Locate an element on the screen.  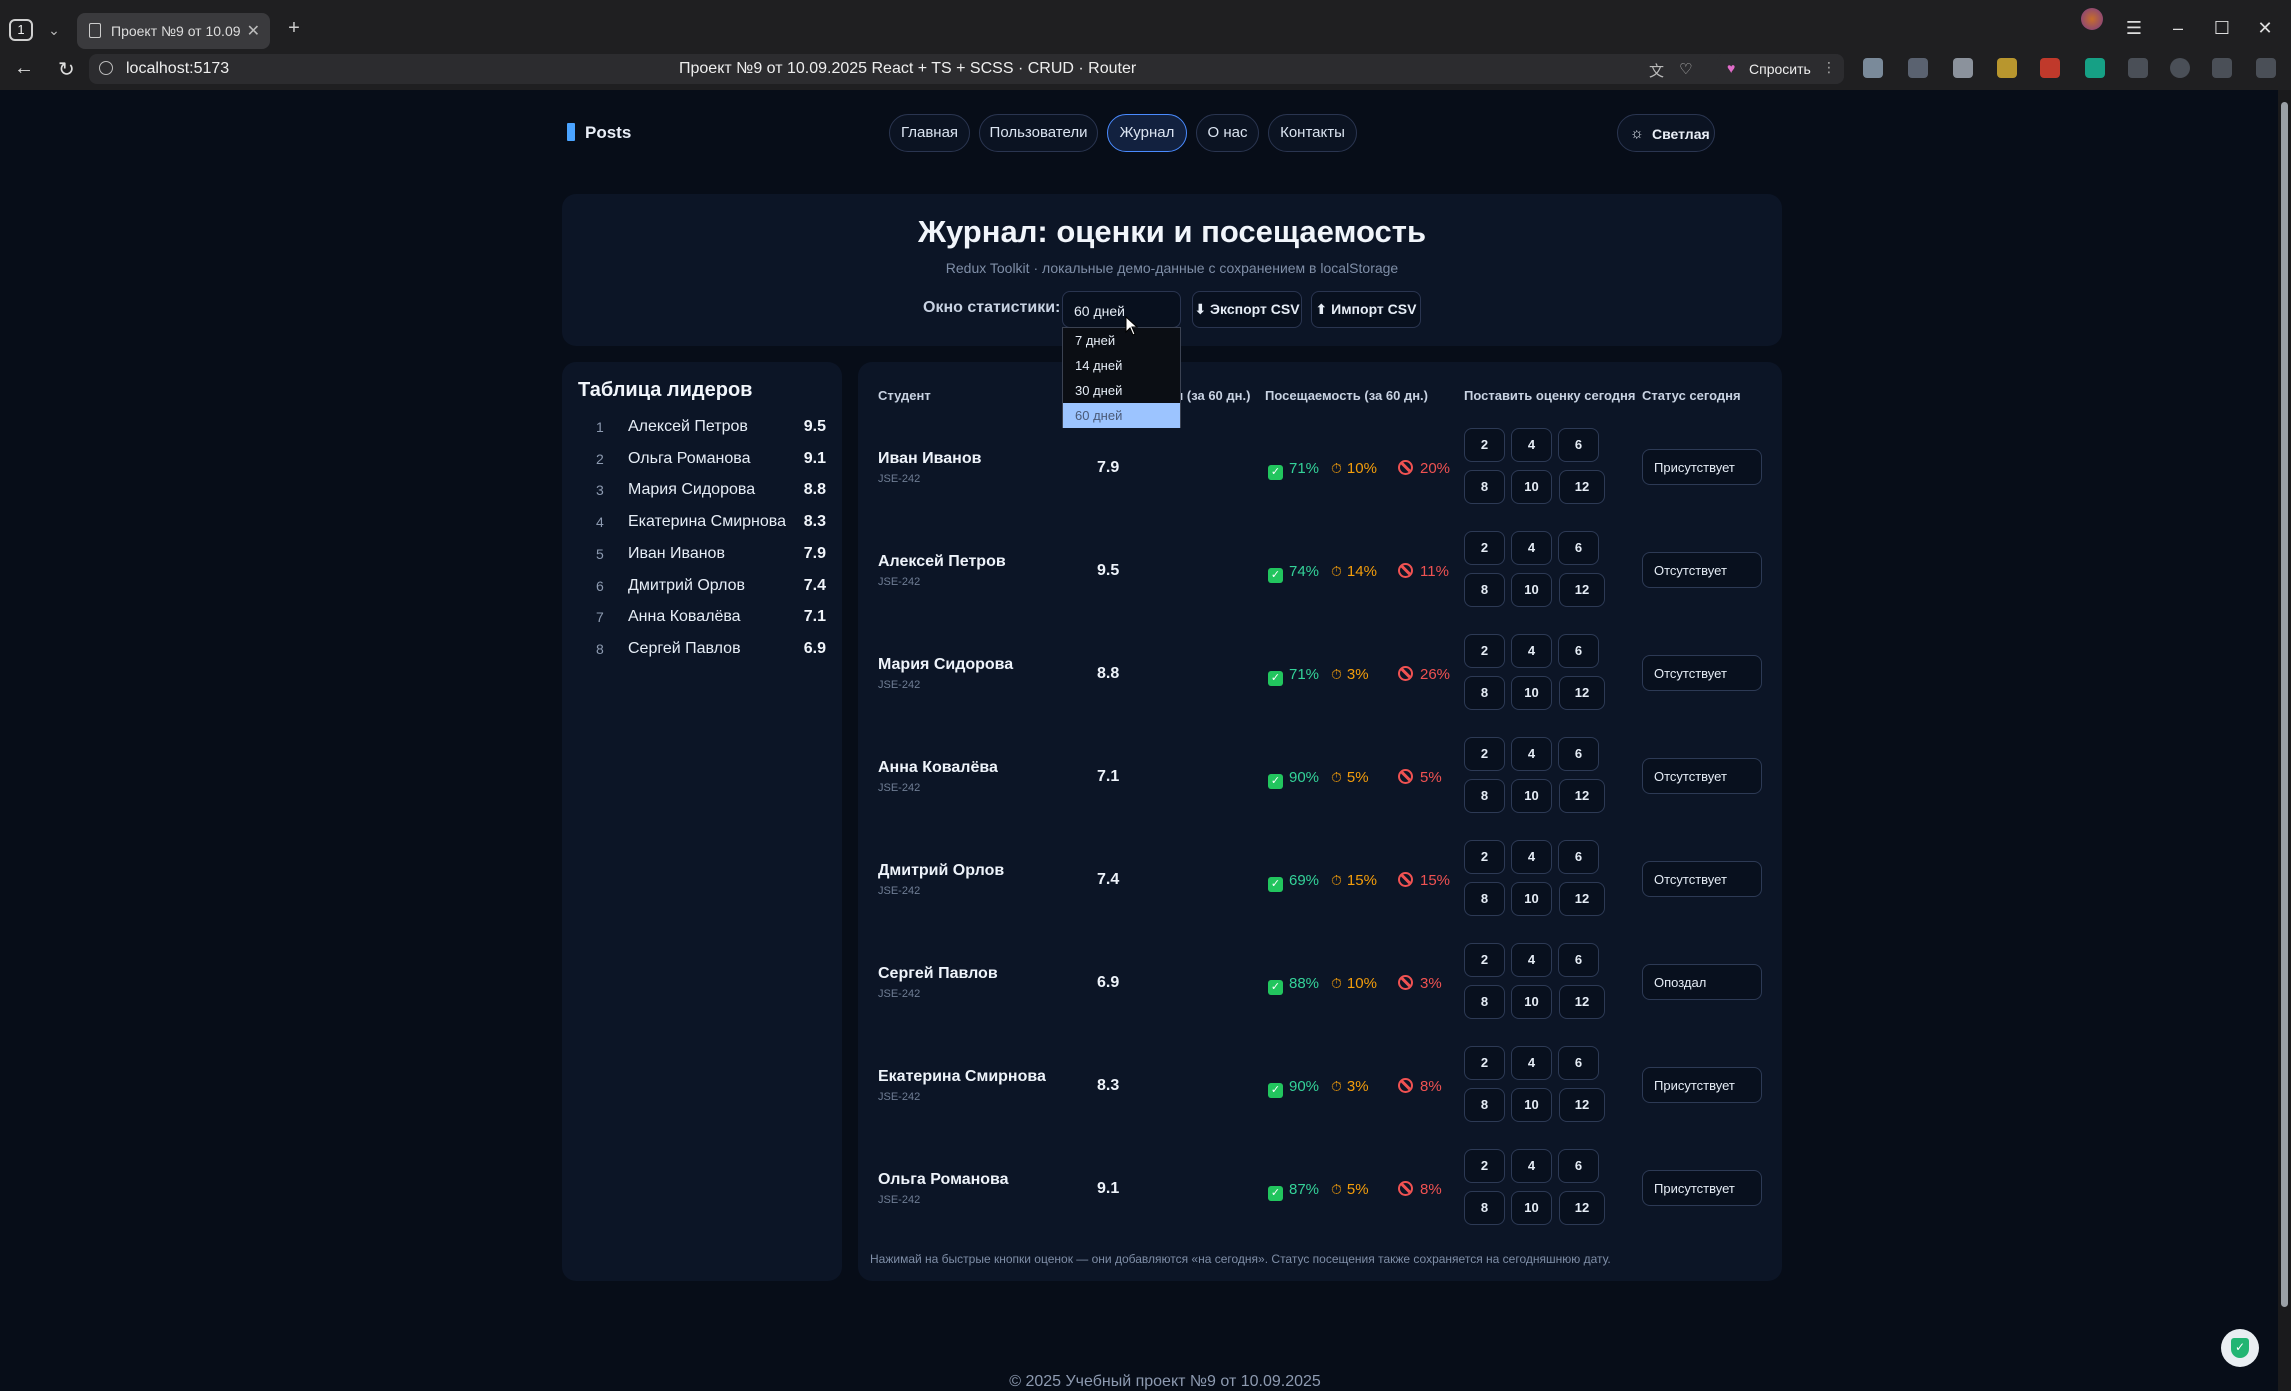
back-arrow-icon: ← is located at coordinates (24, 68).